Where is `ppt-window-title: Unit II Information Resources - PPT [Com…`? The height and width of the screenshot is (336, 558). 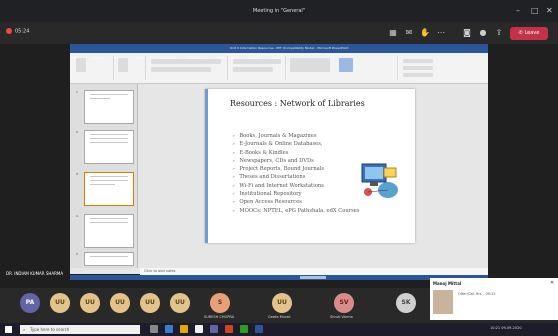
ppt-window-title: Unit II Information Resources - PPT [Com… is located at coordinates (289, 48).